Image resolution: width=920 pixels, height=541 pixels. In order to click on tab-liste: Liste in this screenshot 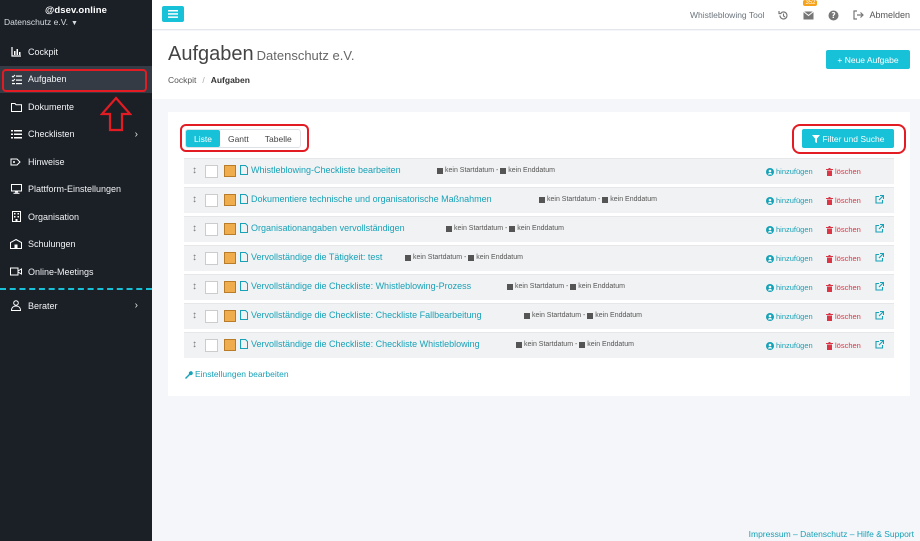, I will do `click(203, 138)`.